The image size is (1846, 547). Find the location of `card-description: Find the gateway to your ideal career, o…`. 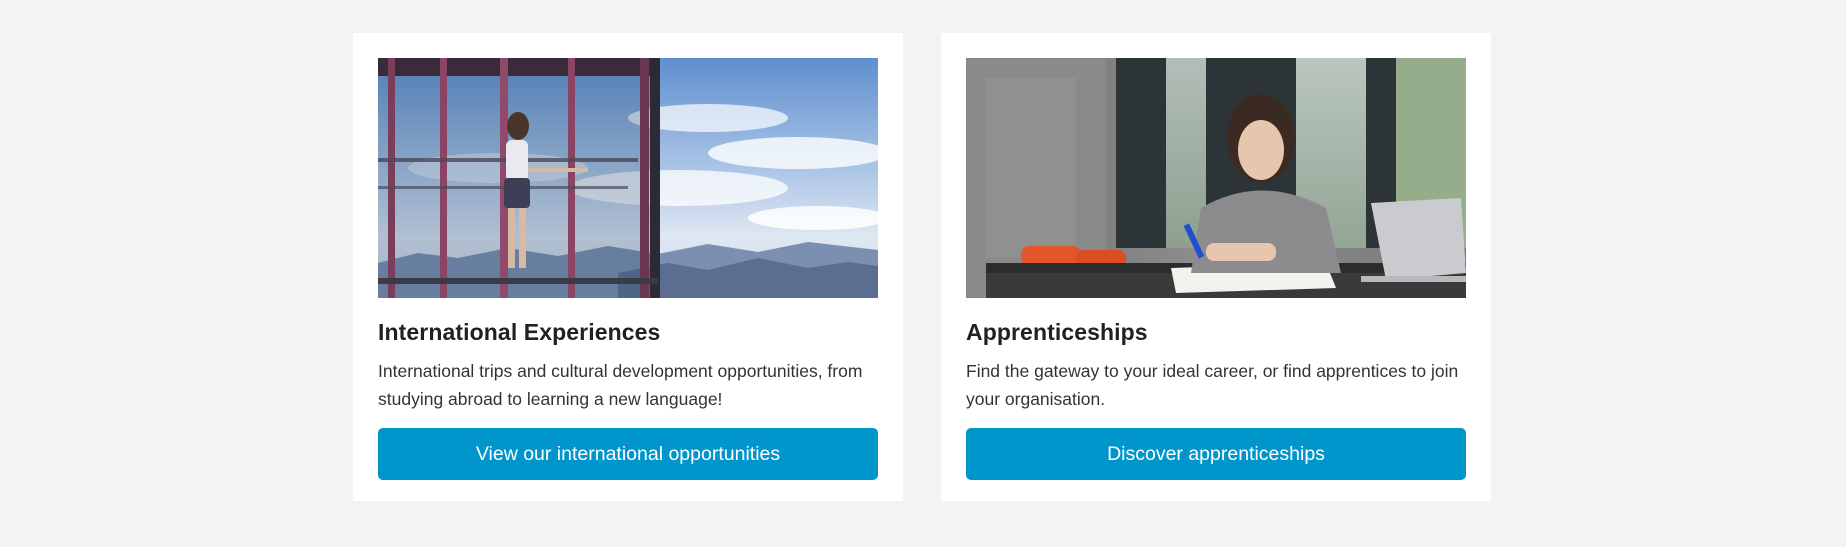

card-description: Find the gateway to your ideal career, o… is located at coordinates (1212, 385).